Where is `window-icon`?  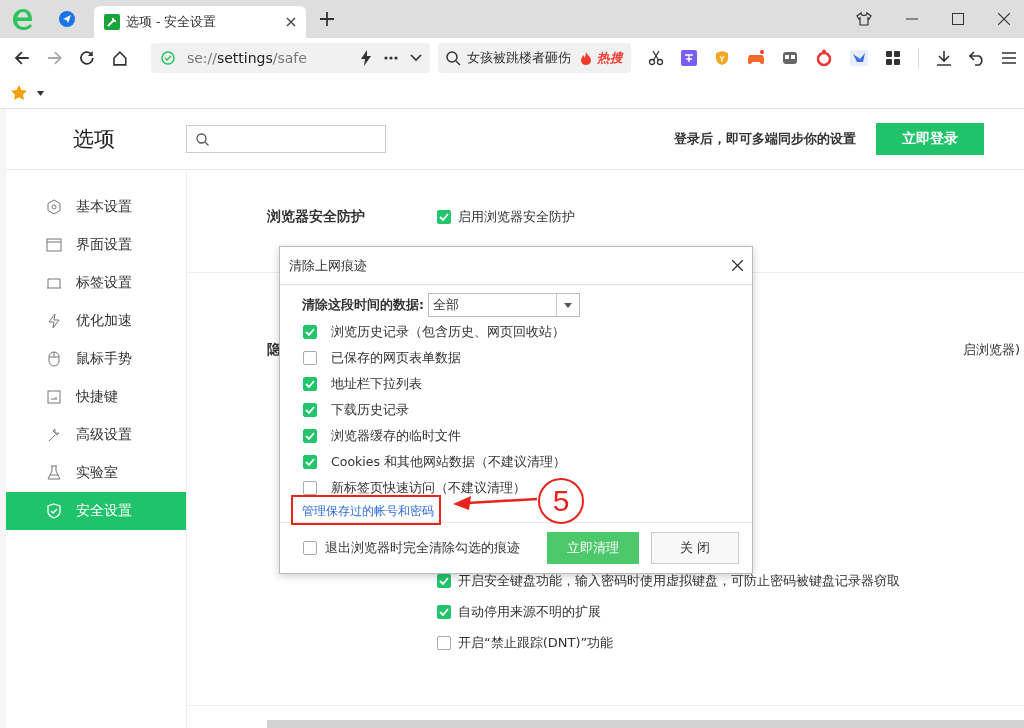 window-icon is located at coordinates (54, 245).